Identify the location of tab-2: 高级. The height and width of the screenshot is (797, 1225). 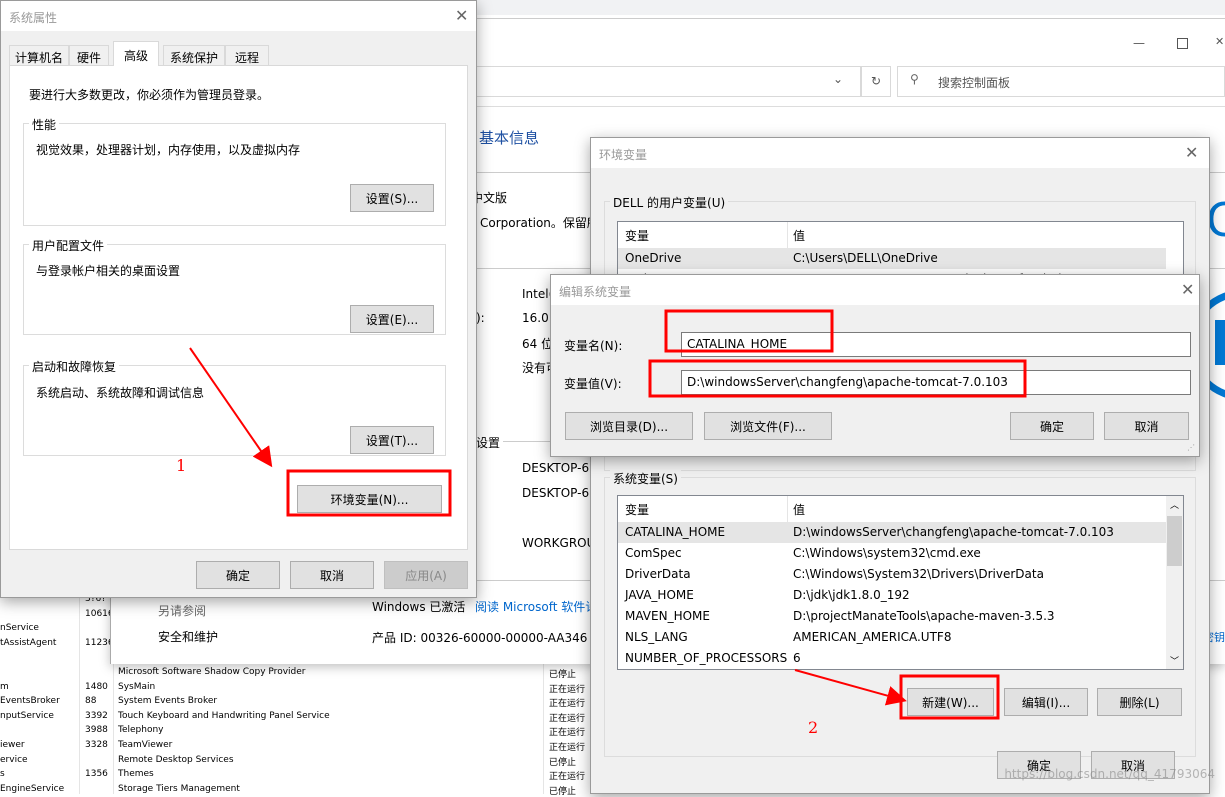
(136, 53).